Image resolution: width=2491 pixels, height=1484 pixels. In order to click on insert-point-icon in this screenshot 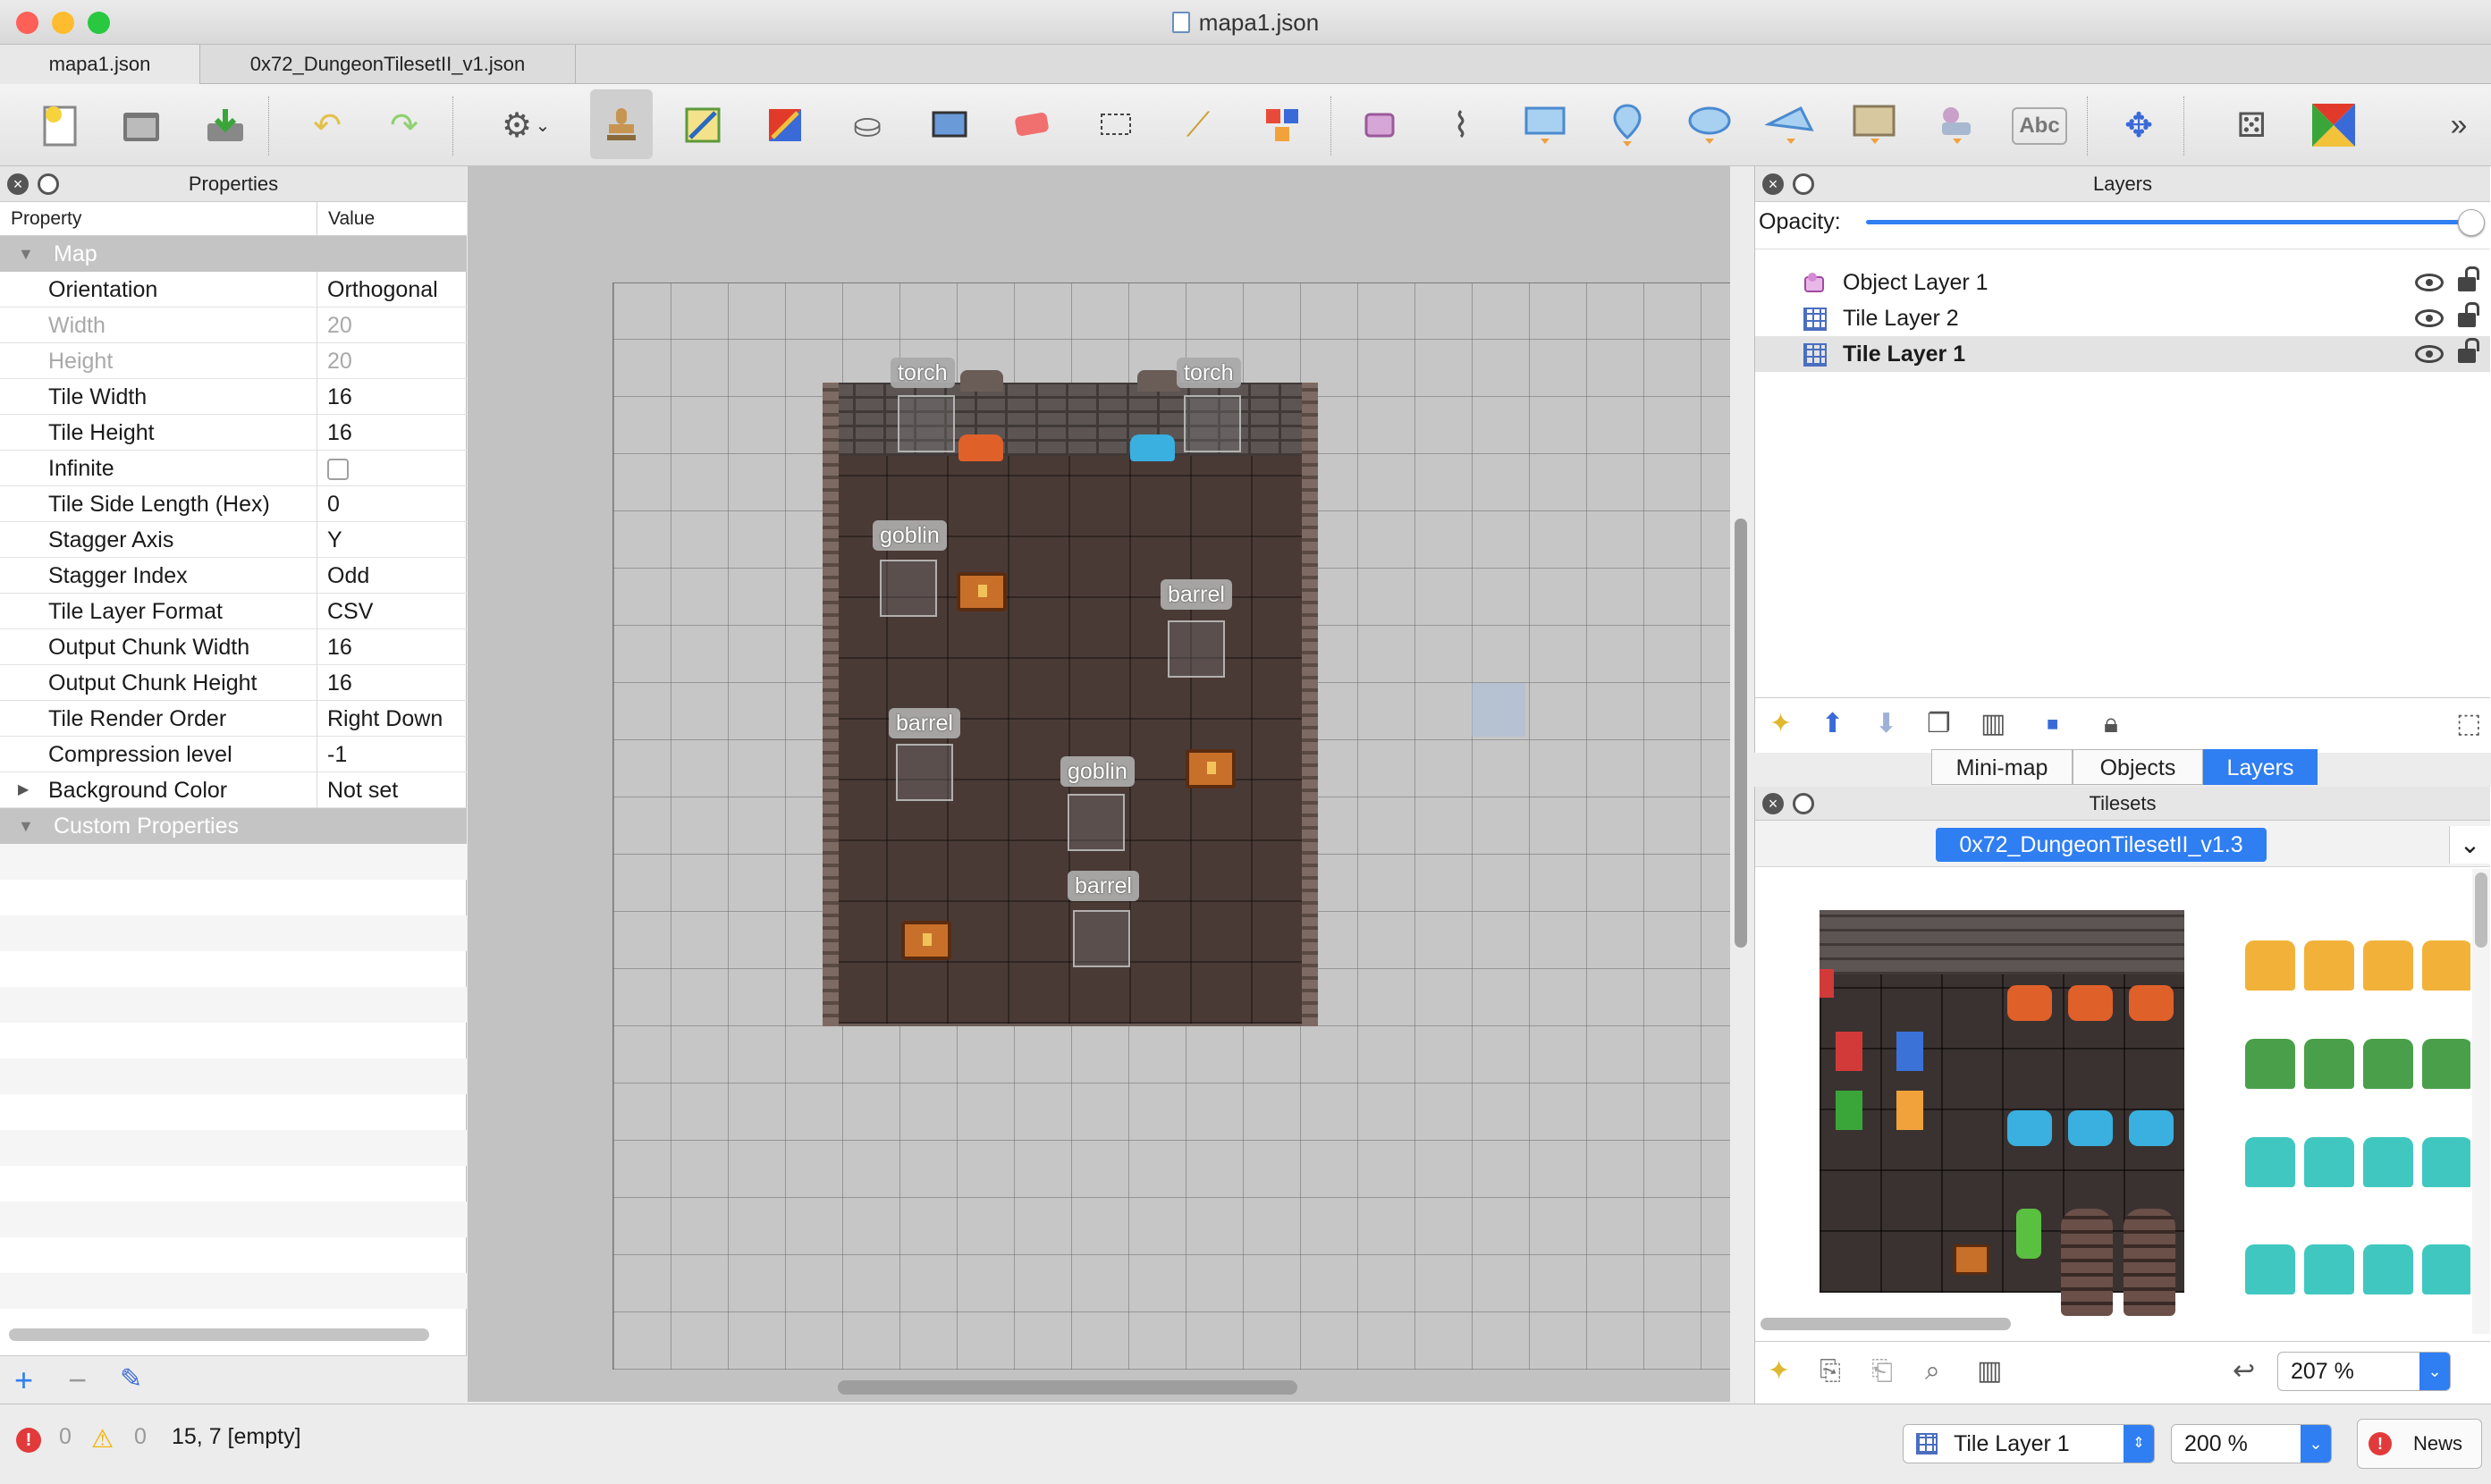, I will do `click(1627, 125)`.